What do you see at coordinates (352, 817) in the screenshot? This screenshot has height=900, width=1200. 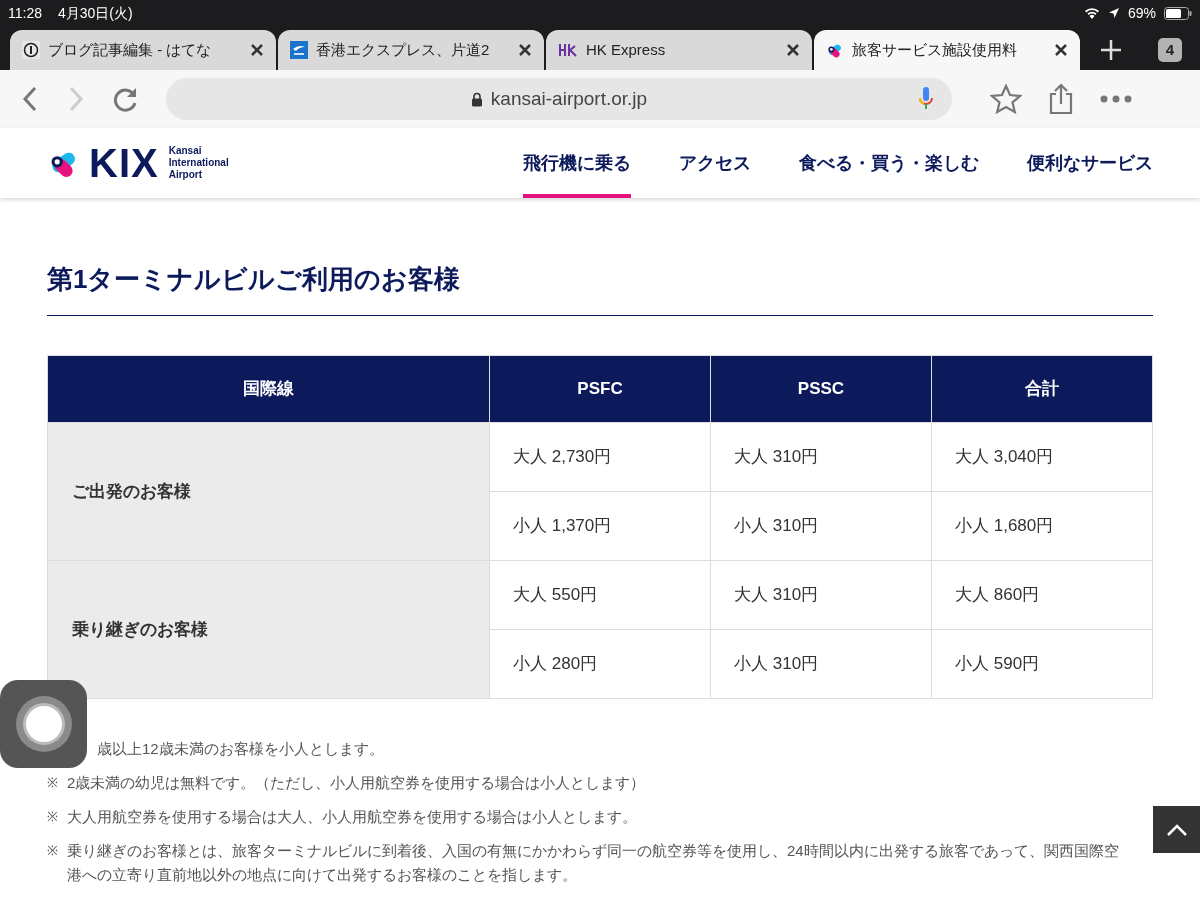 I see `note-text: 大人用航空券を使用する場合は大人、小人用航空券を使用する場合は小人とします。` at bounding box center [352, 817].